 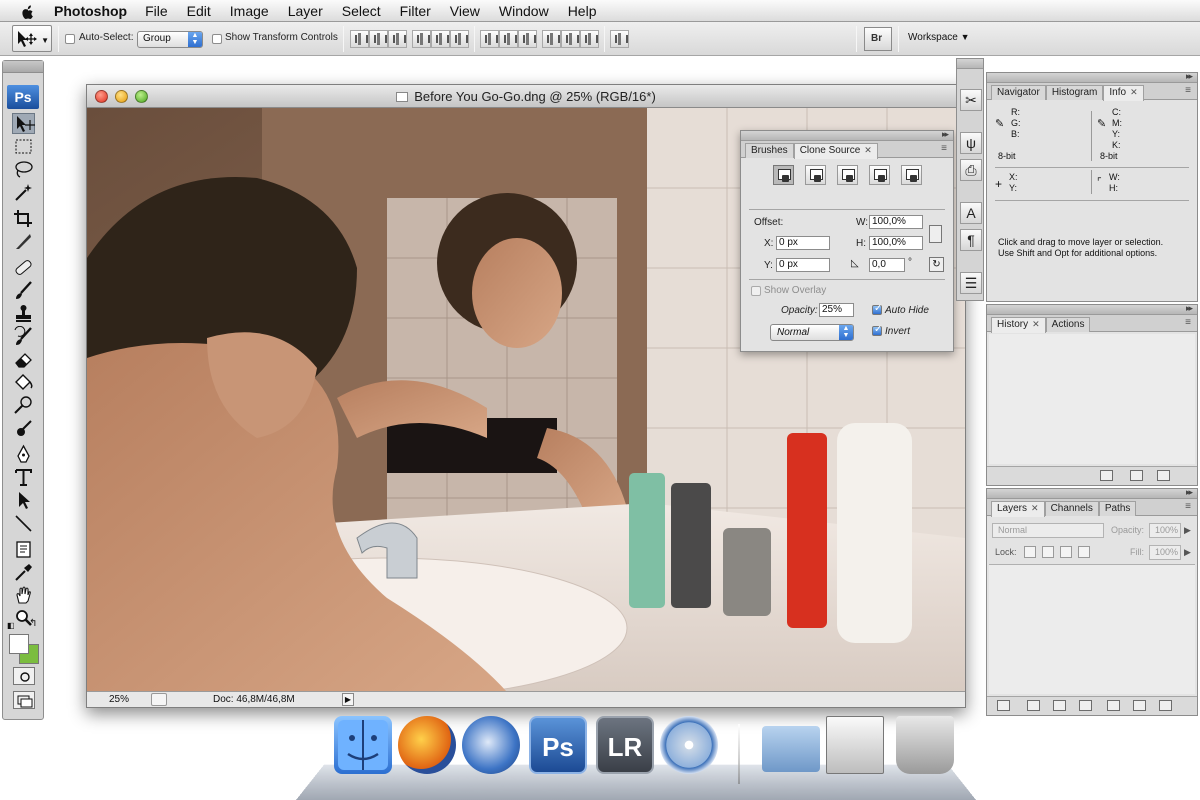 What do you see at coordinates (1018, 325) in the screenshot?
I see `tab-history: History ✕` at bounding box center [1018, 325].